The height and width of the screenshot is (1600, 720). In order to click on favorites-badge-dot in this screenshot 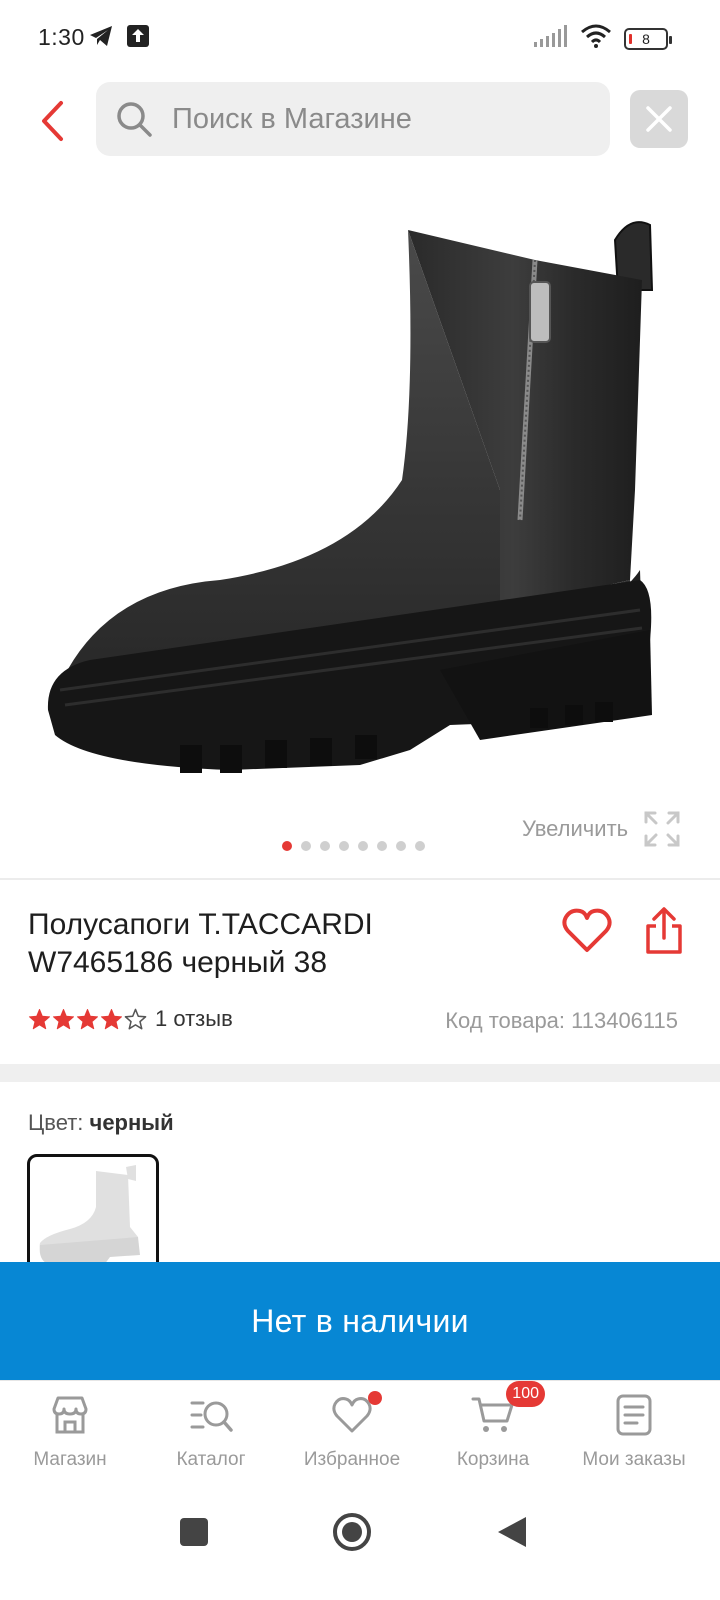, I will do `click(375, 1398)`.